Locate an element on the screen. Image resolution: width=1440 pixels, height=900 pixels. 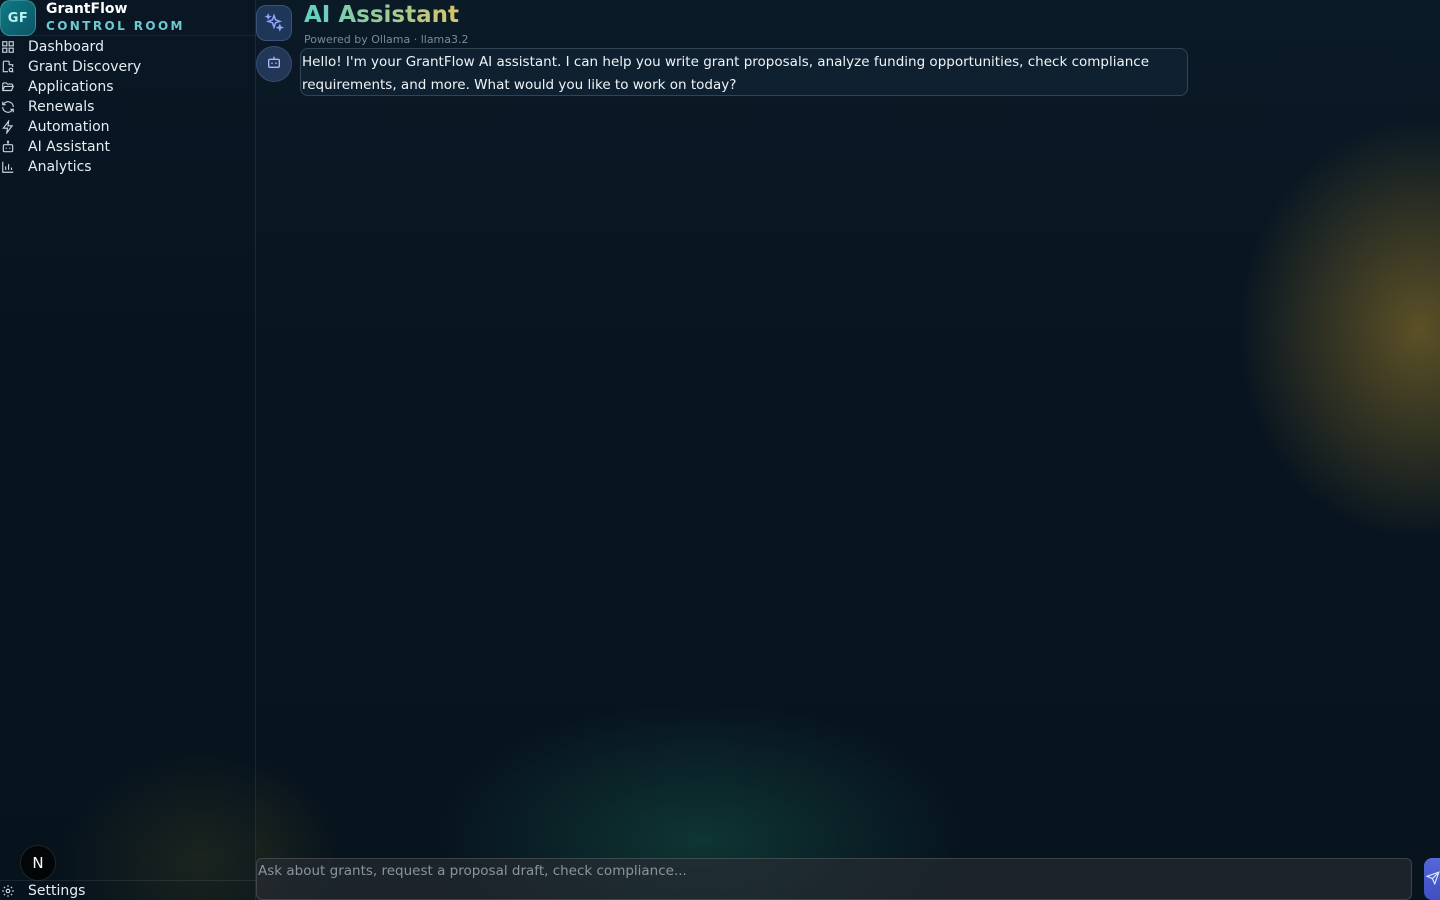
sidebar-item-label: Settings is located at coordinates (57, 890).